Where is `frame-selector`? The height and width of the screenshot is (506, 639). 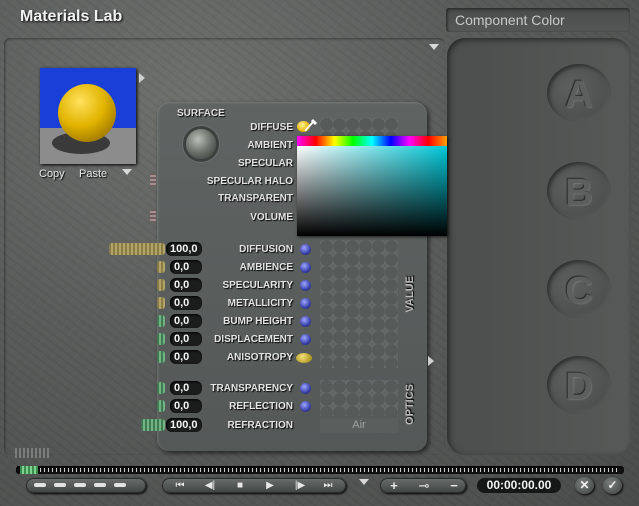 frame-selector is located at coordinates (86, 485).